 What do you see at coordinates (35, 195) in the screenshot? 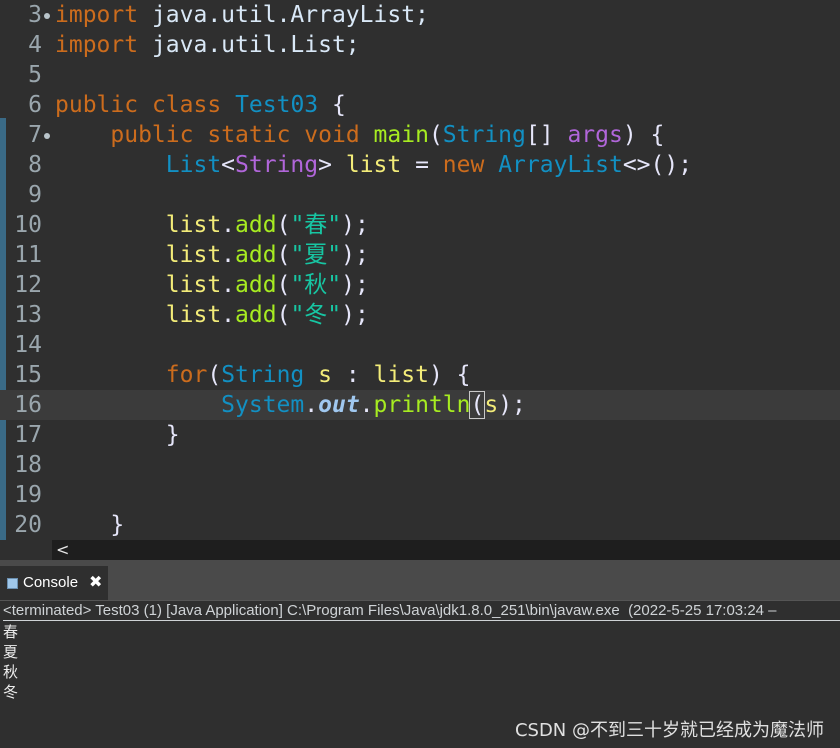
I see `line-number: 9` at bounding box center [35, 195].